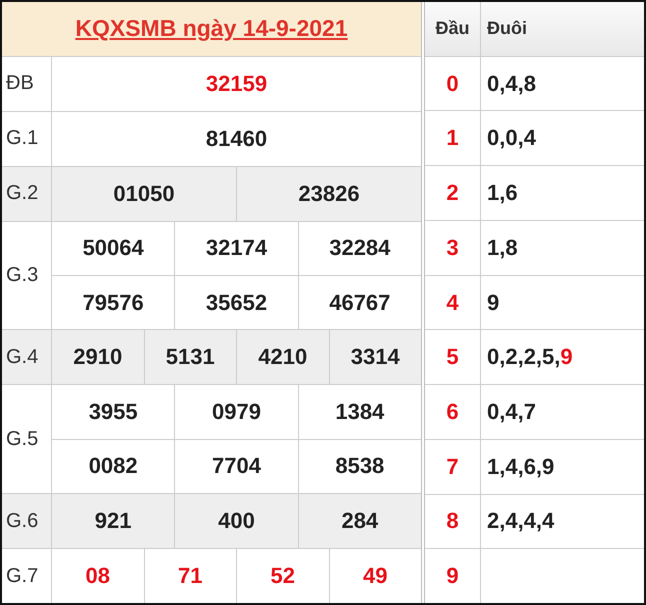  I want to click on prize-number: 79576, so click(113, 302).